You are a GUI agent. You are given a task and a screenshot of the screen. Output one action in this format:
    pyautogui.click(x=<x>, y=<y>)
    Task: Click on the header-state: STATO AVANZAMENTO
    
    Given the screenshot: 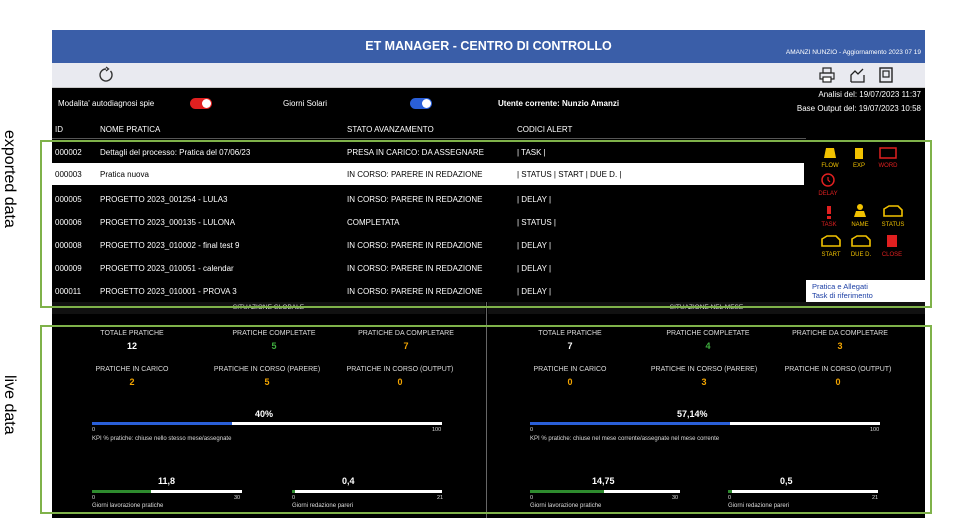 What is the action you would take?
    pyautogui.click(x=390, y=129)
    